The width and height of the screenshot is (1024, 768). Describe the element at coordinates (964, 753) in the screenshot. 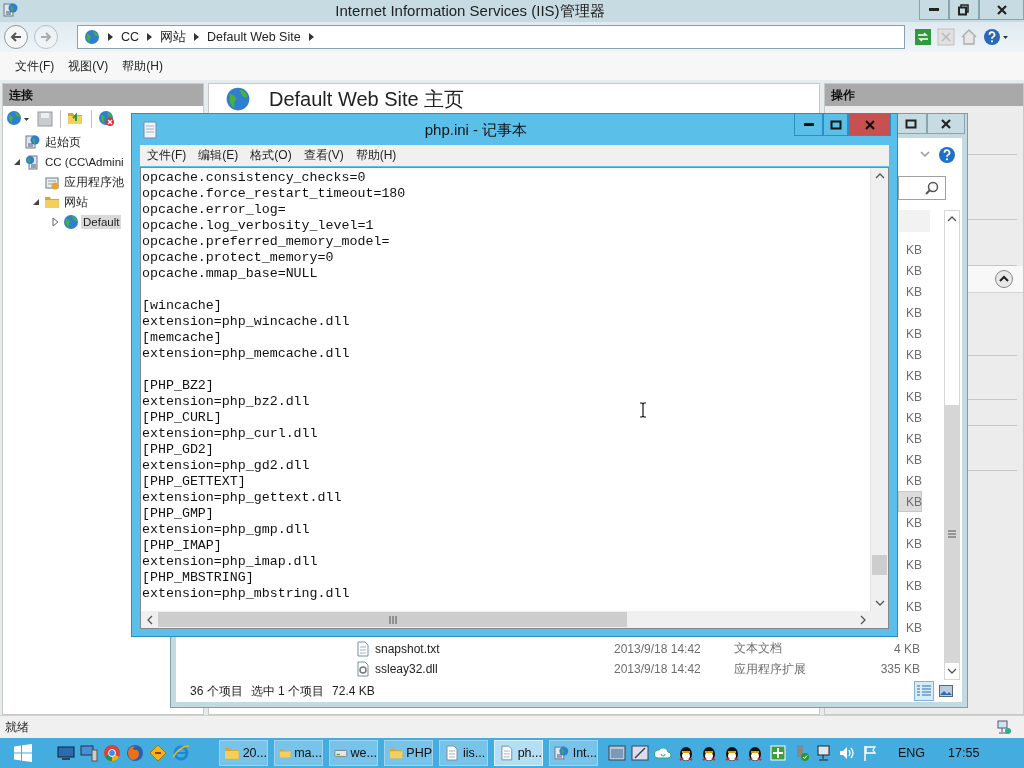

I see `clock: 17:55` at that location.